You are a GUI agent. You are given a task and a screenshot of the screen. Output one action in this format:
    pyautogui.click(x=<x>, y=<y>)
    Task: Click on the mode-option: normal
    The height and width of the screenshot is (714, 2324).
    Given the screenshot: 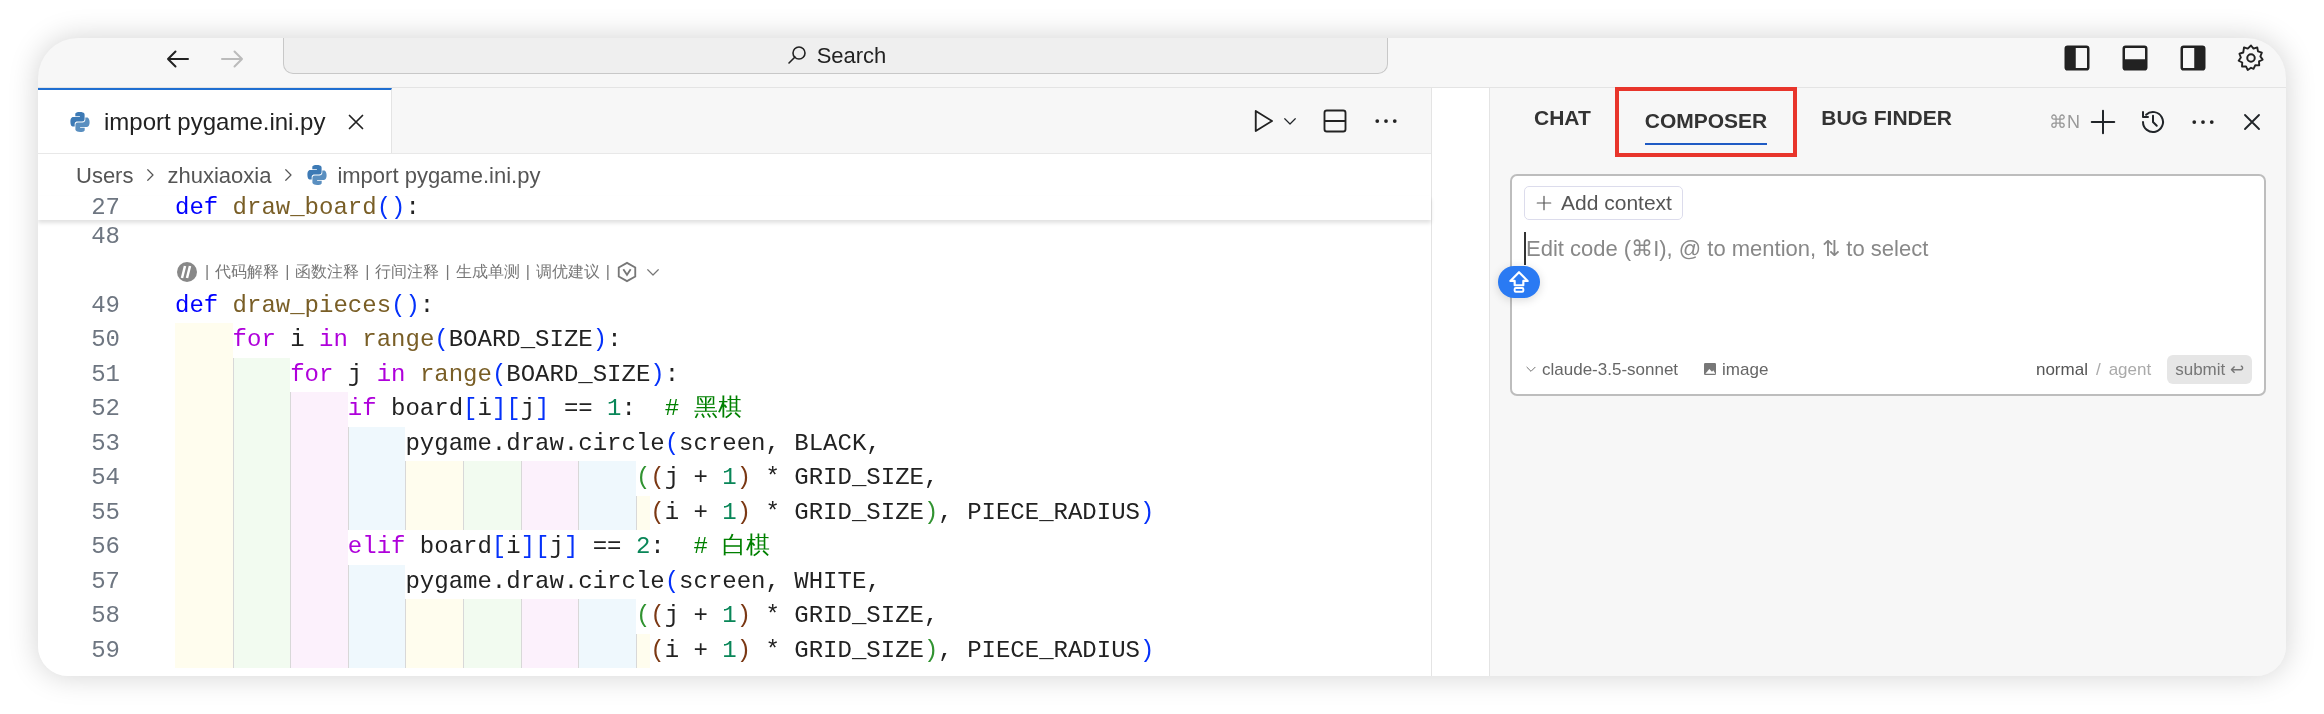 What is the action you would take?
    pyautogui.click(x=2061, y=369)
    